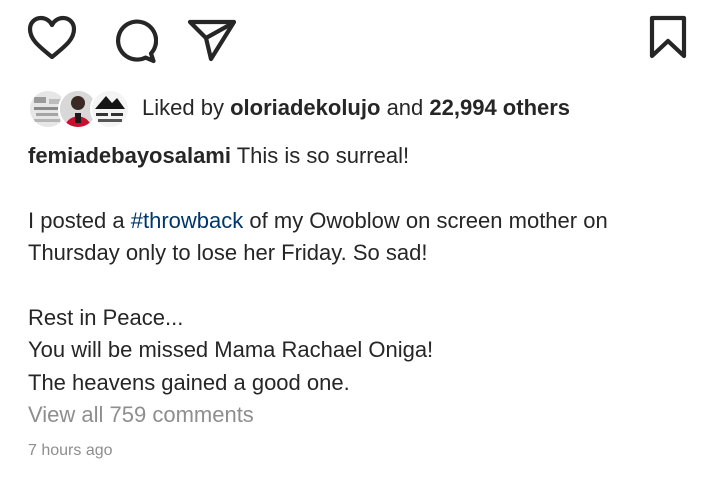  What do you see at coordinates (428, 220) in the screenshot?
I see `caption-text: of my Owoblow on screen mother on` at bounding box center [428, 220].